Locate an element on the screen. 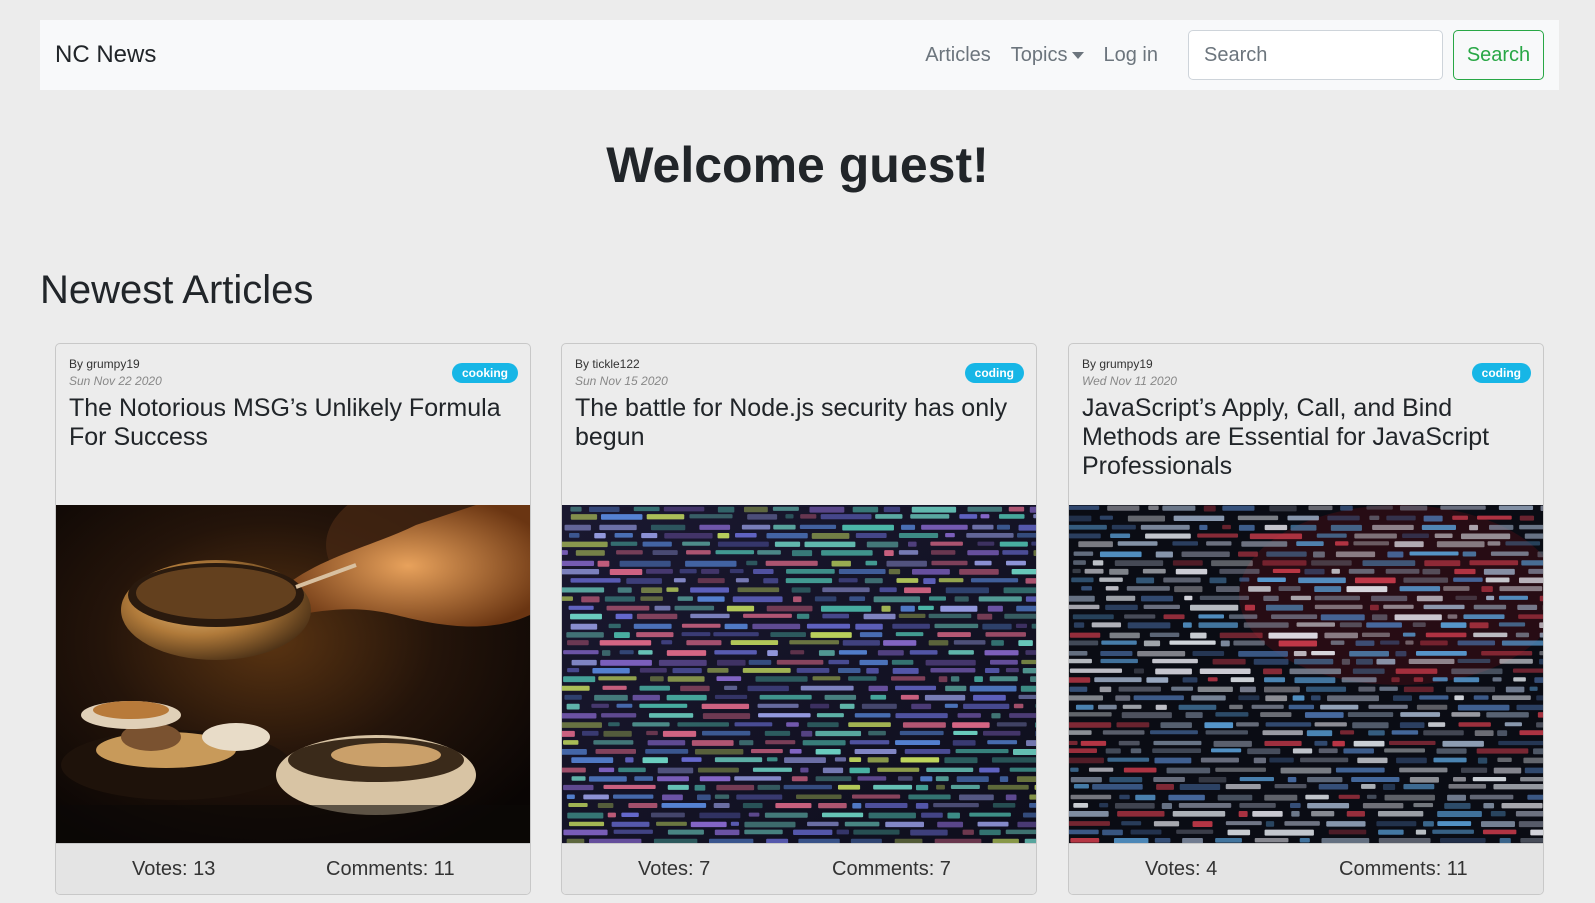  article-votes: Votes: 7 is located at coordinates (674, 869).